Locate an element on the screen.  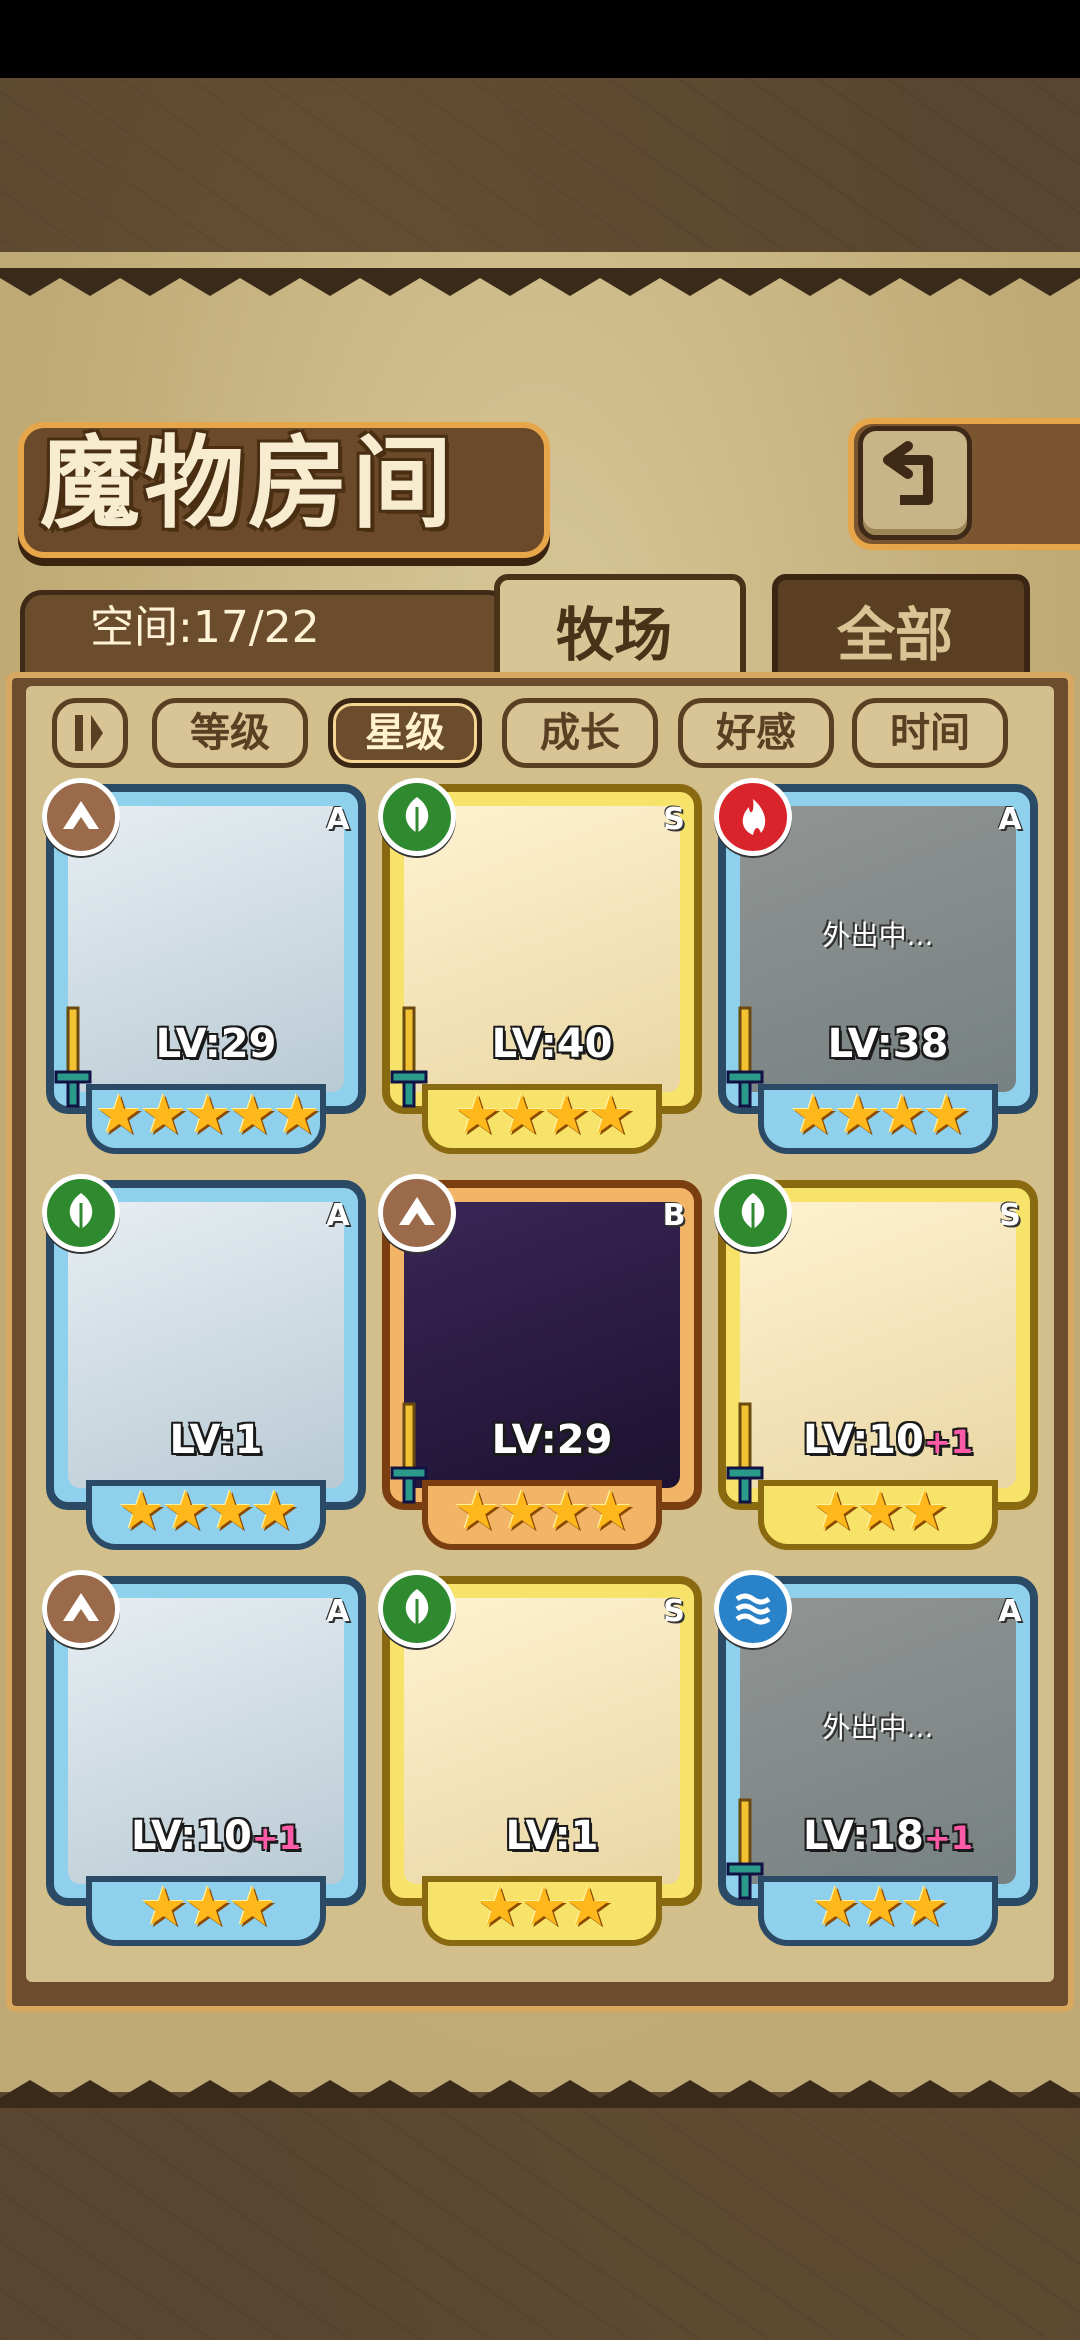
monster-card: ★★★★ LV:1 A is located at coordinates (204, 1362).